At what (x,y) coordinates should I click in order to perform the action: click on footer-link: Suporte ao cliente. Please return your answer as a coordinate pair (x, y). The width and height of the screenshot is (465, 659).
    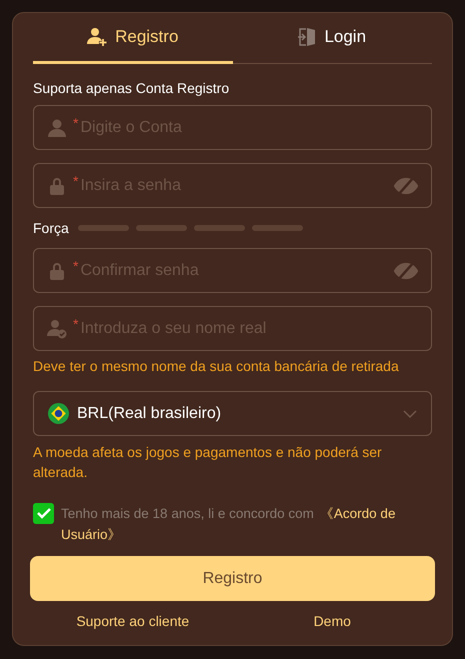
    Looking at the image, I should click on (133, 621).